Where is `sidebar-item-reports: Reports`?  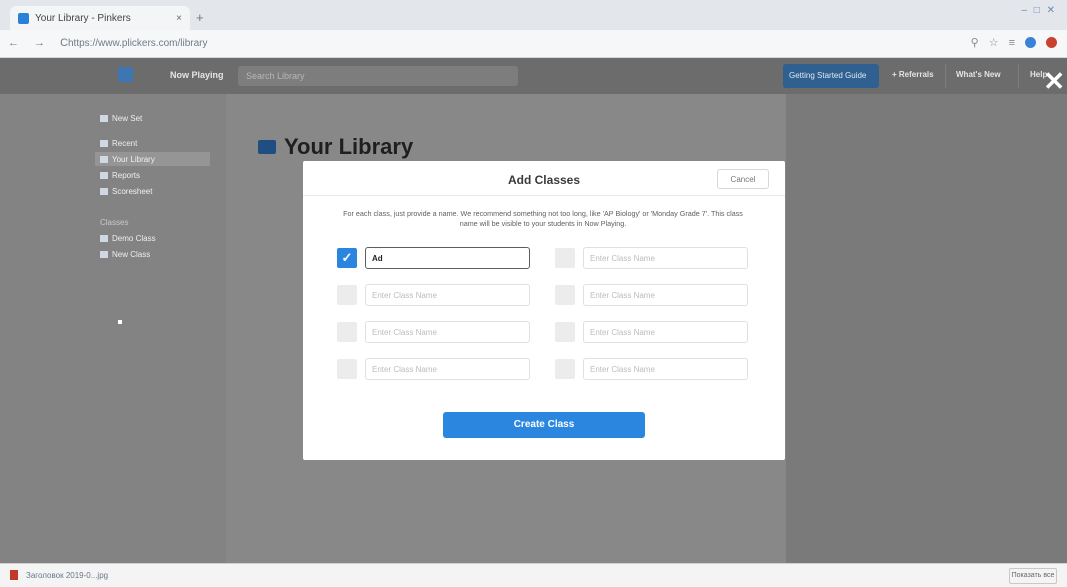
sidebar-item-reports: Reports is located at coordinates (120, 175).